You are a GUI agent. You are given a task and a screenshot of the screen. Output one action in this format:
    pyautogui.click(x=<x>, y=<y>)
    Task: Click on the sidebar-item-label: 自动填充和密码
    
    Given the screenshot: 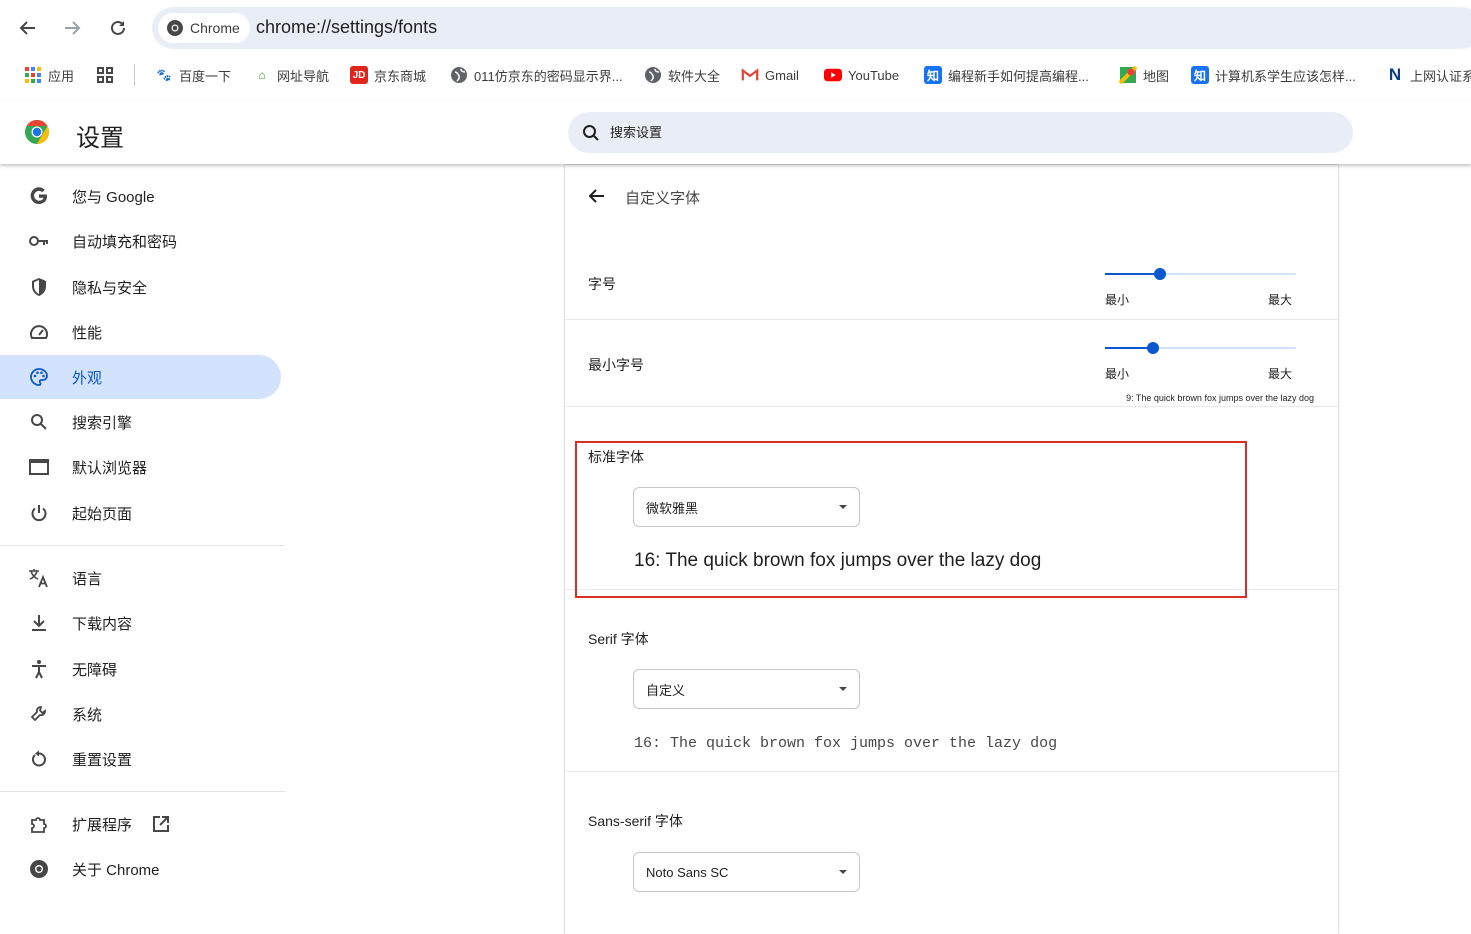 What is the action you would take?
    pyautogui.click(x=125, y=242)
    